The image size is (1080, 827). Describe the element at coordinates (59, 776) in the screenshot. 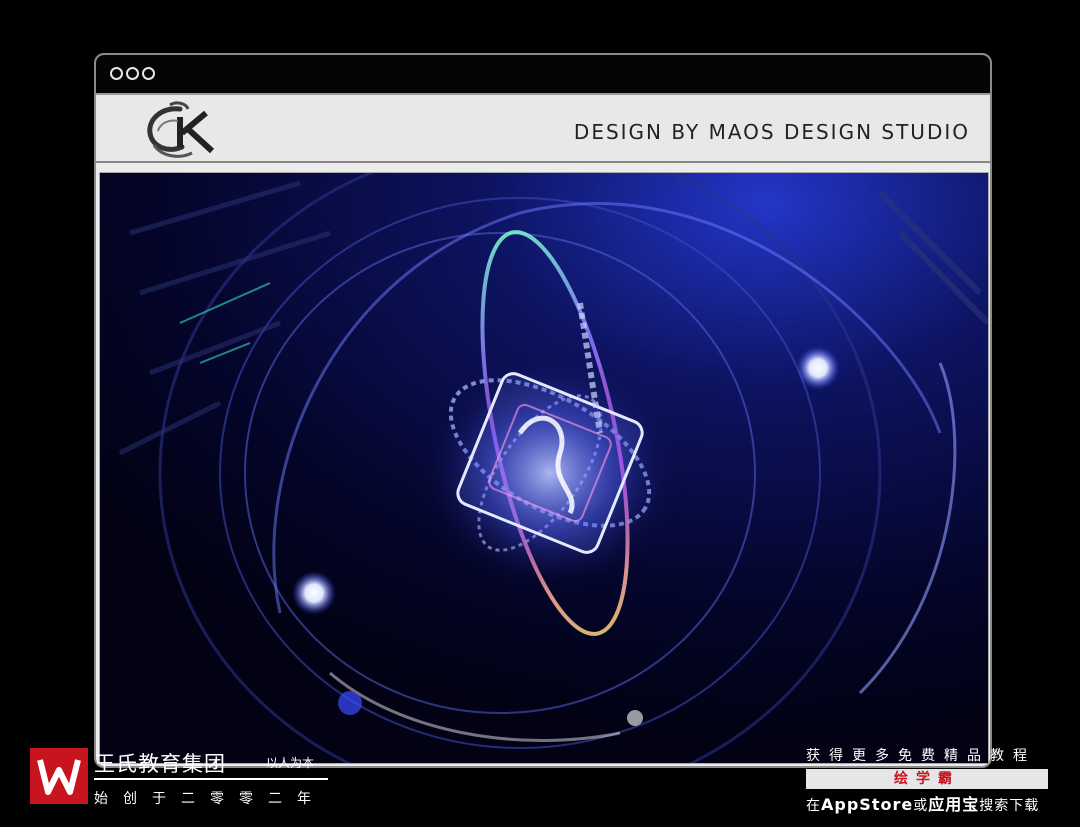

I see `wangs-logo-icon` at that location.